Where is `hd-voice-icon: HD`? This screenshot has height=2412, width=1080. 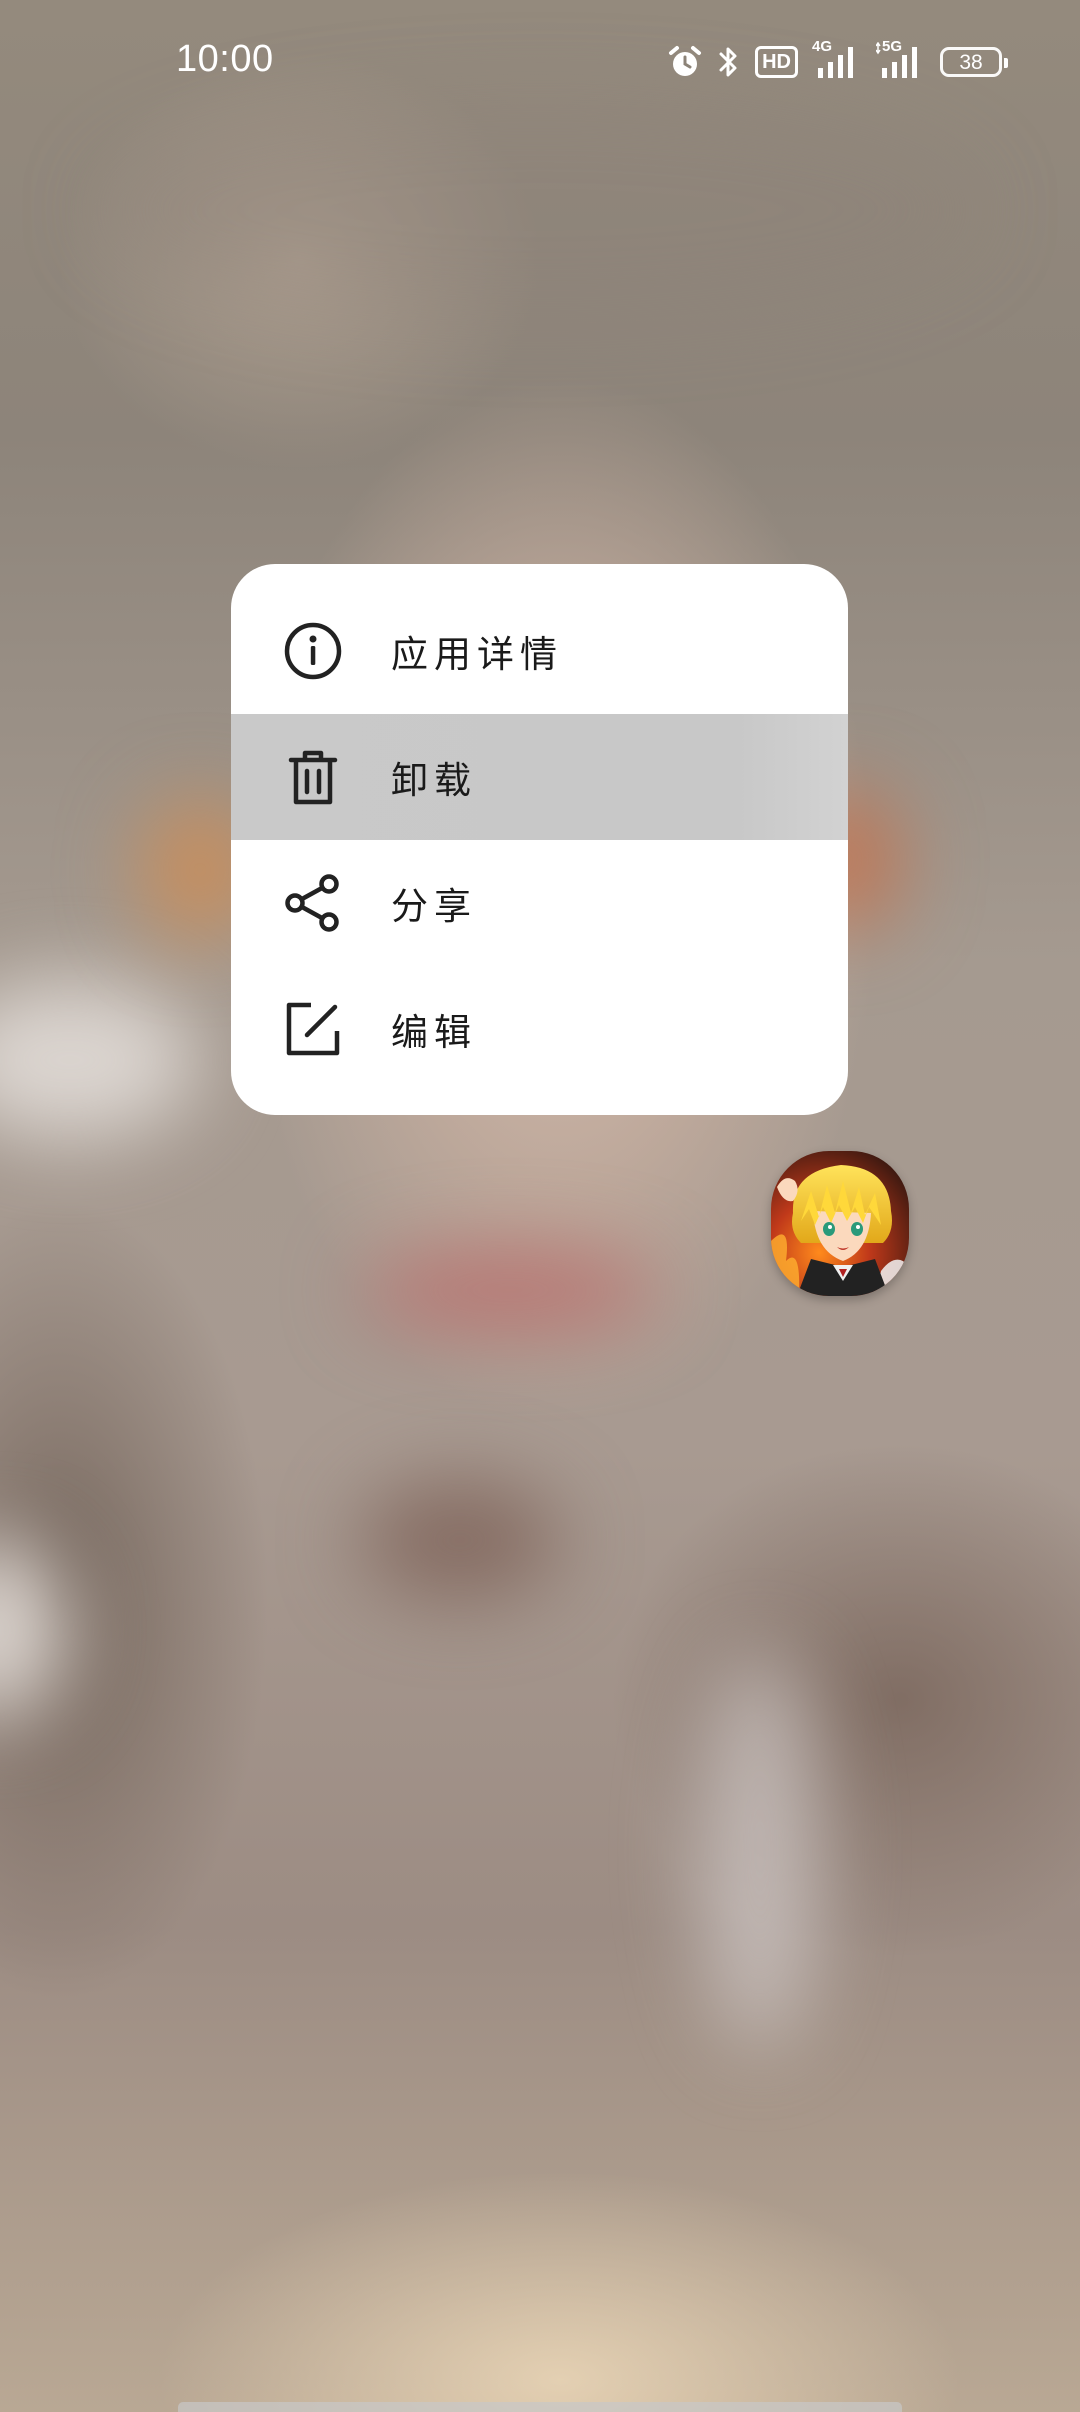
hd-voice-icon: HD is located at coordinates (776, 62).